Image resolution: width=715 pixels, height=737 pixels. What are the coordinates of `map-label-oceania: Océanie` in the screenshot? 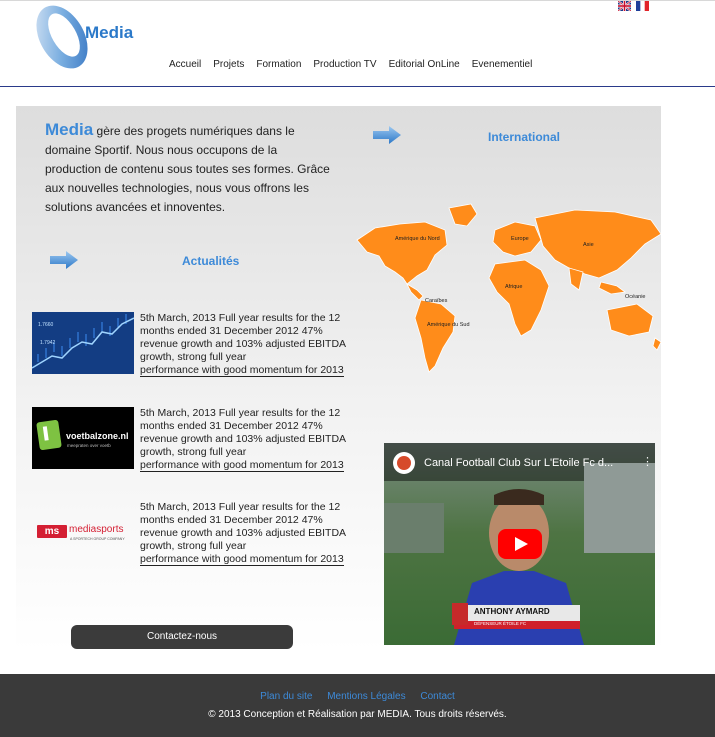 It's located at (635, 297).